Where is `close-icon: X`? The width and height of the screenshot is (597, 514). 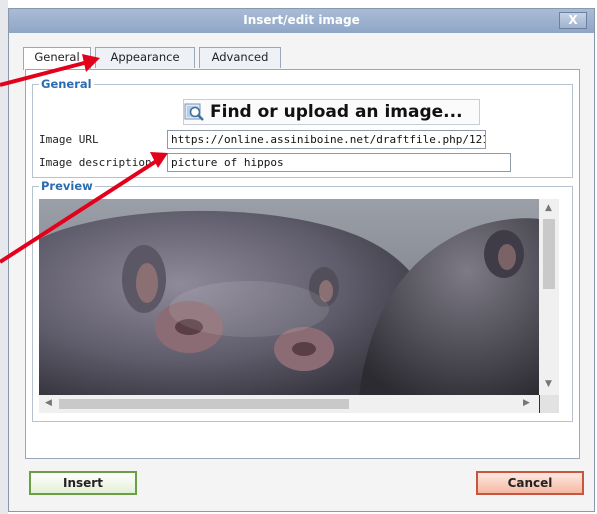 close-icon: X is located at coordinates (573, 20).